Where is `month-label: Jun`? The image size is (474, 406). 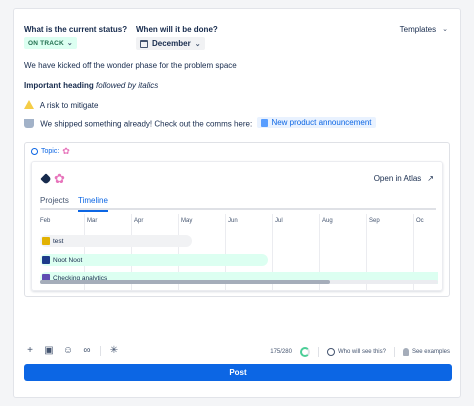
month-label: Jun is located at coordinates (233, 221).